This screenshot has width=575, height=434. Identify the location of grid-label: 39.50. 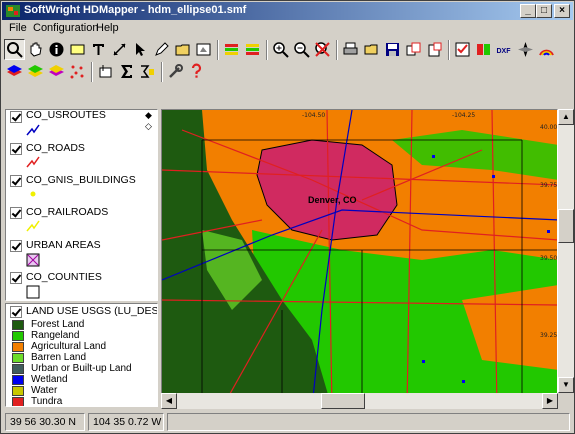
(549, 258).